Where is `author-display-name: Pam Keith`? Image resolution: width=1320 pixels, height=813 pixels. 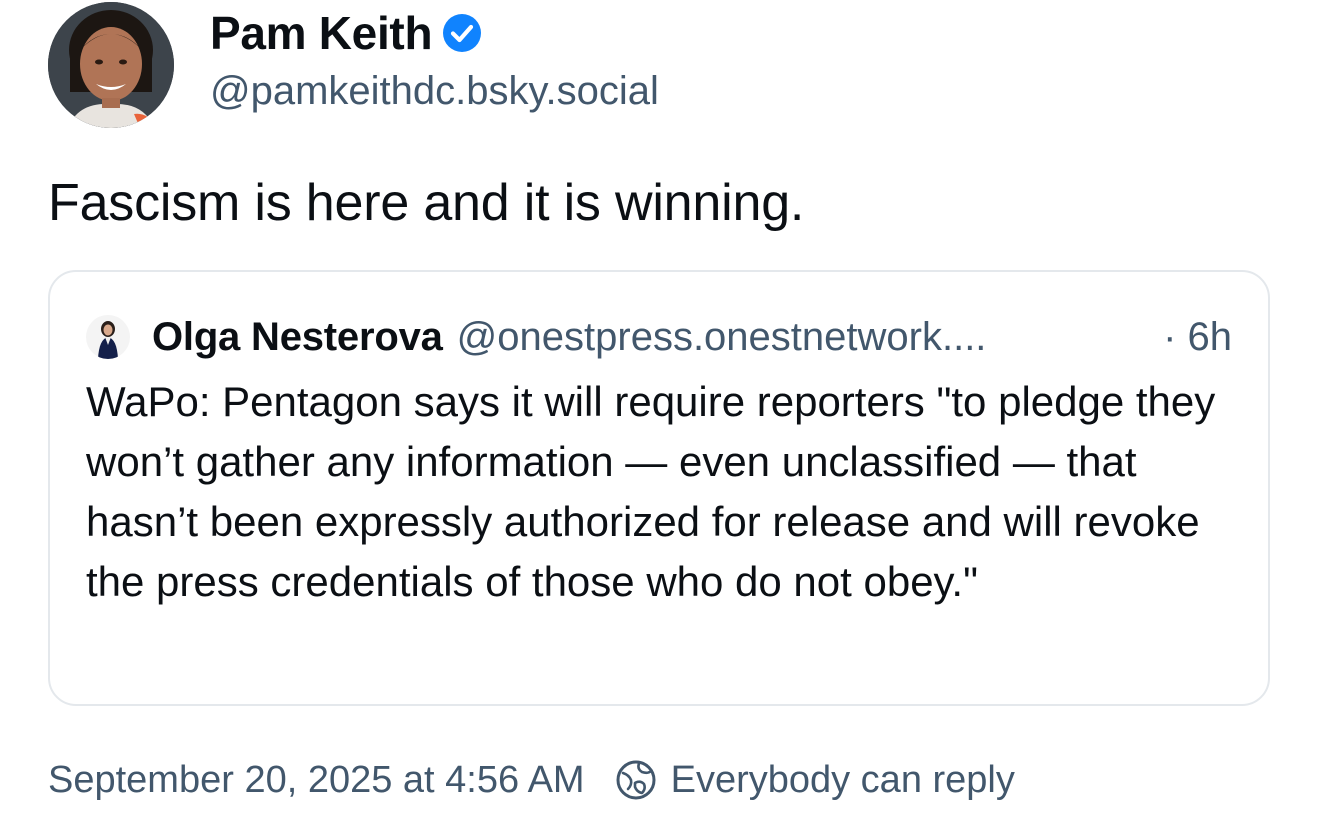 author-display-name: Pam Keith is located at coordinates (321, 33).